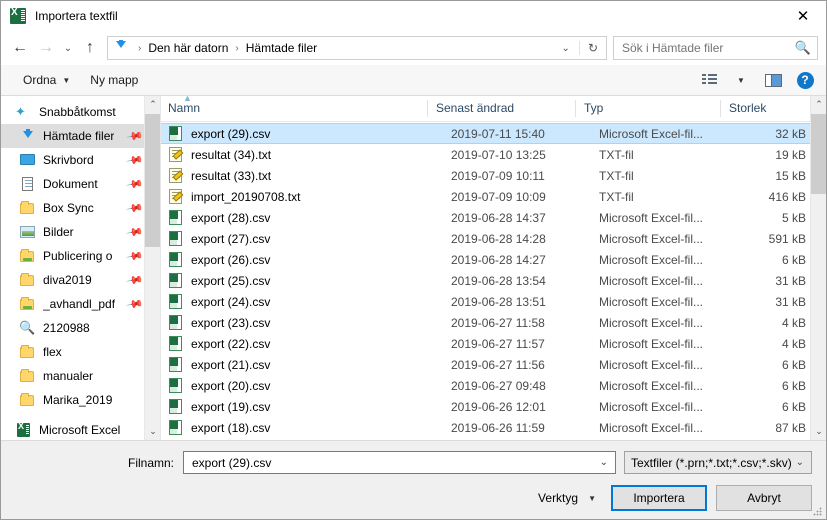 The width and height of the screenshot is (827, 520). Describe the element at coordinates (68, 48) in the screenshot. I see `recent-locations-icon: ⌄` at that location.